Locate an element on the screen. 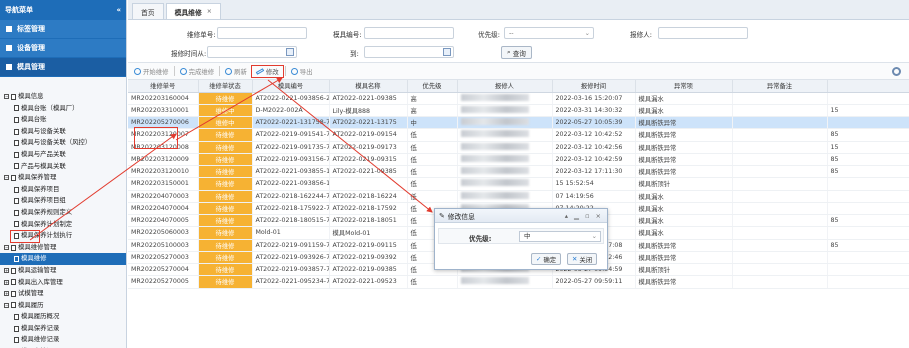 The image size is (909, 348). pencil-icon: ✎ is located at coordinates (442, 215).